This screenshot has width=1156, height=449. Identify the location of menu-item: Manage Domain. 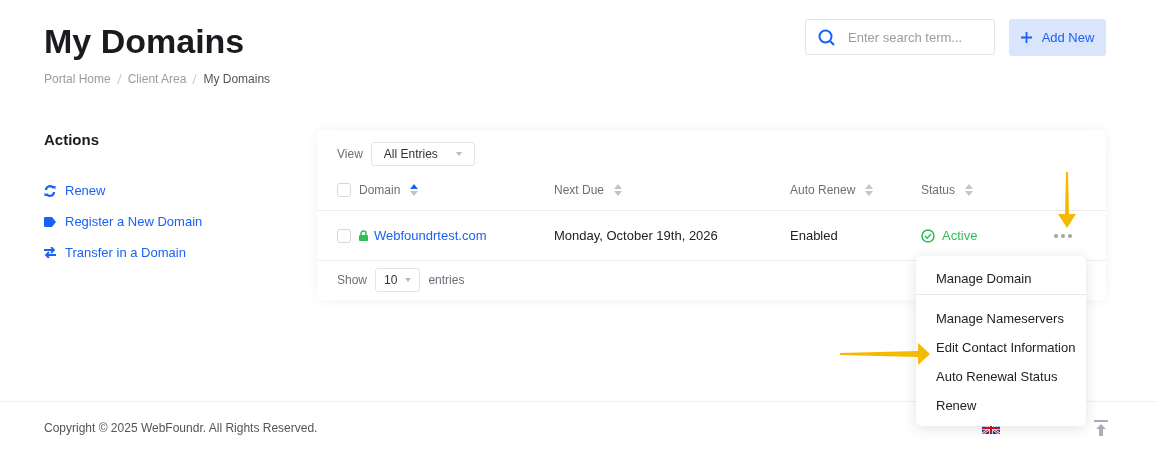
(1001, 278).